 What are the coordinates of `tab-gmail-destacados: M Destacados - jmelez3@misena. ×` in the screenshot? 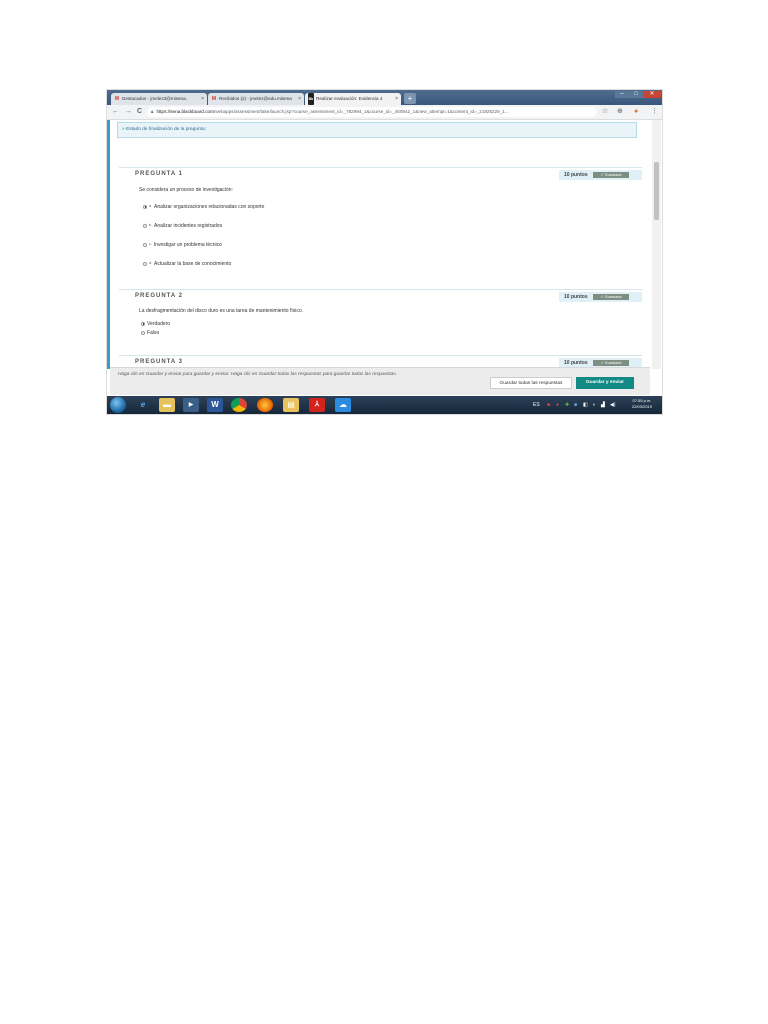 It's located at (159, 99).